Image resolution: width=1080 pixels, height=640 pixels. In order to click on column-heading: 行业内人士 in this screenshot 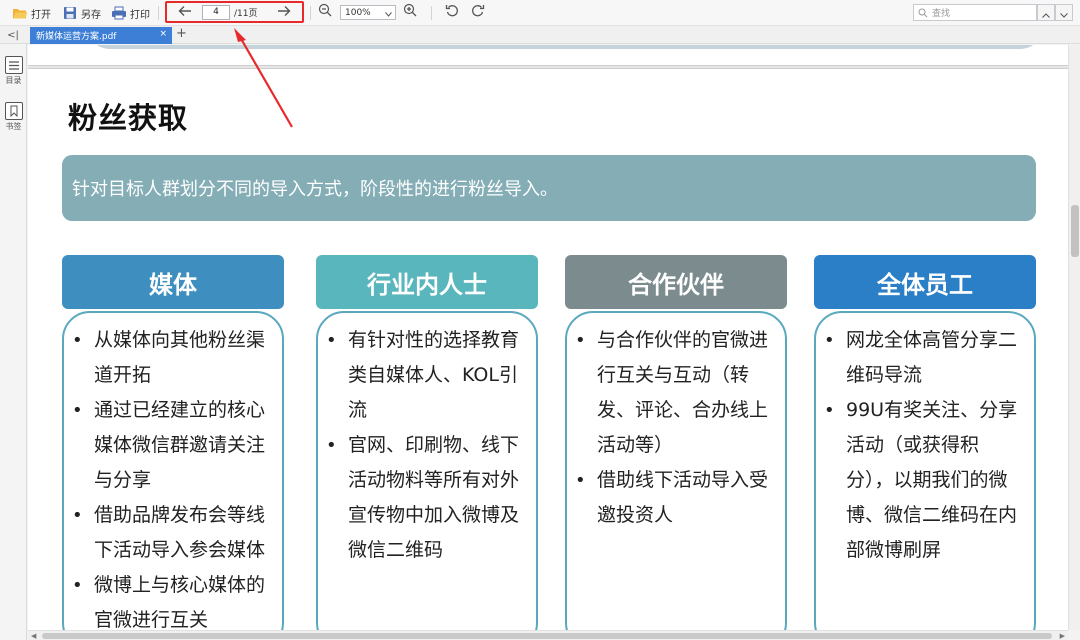, I will do `click(427, 282)`.